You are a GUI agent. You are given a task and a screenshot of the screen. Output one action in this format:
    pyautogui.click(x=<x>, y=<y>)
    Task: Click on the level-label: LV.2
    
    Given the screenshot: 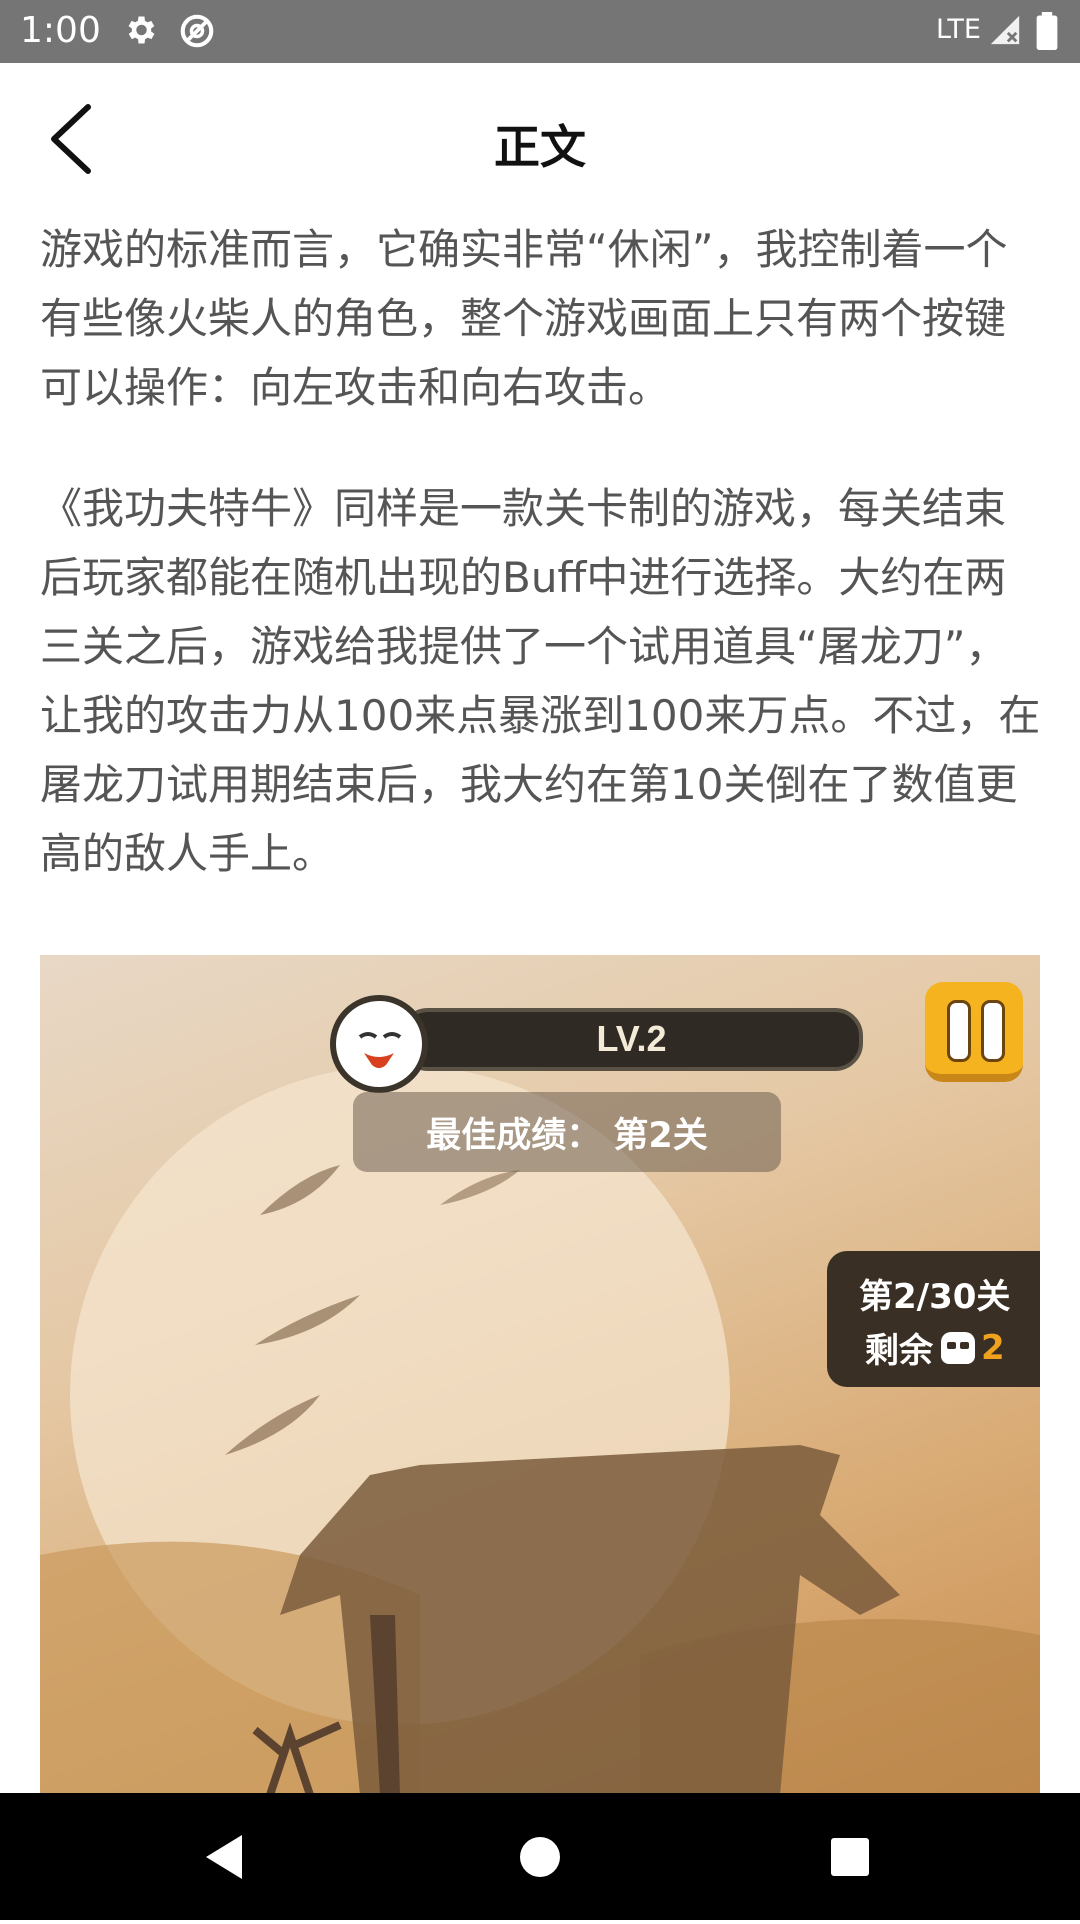 What is the action you would take?
    pyautogui.click(x=631, y=1038)
    